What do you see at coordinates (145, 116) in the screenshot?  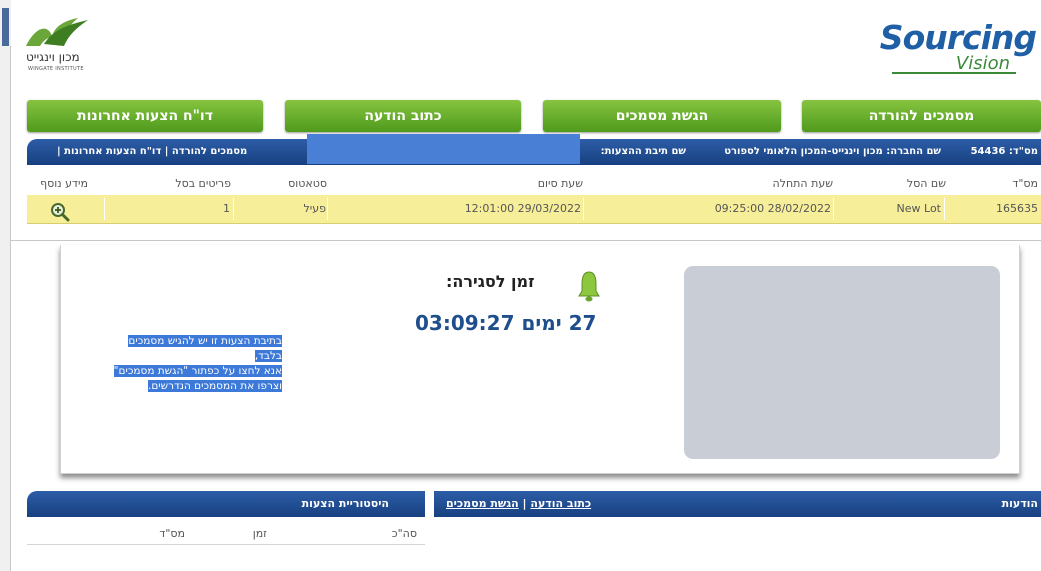 I see `recent-offers-report-button: דו"ח הצעות אחרונות` at bounding box center [145, 116].